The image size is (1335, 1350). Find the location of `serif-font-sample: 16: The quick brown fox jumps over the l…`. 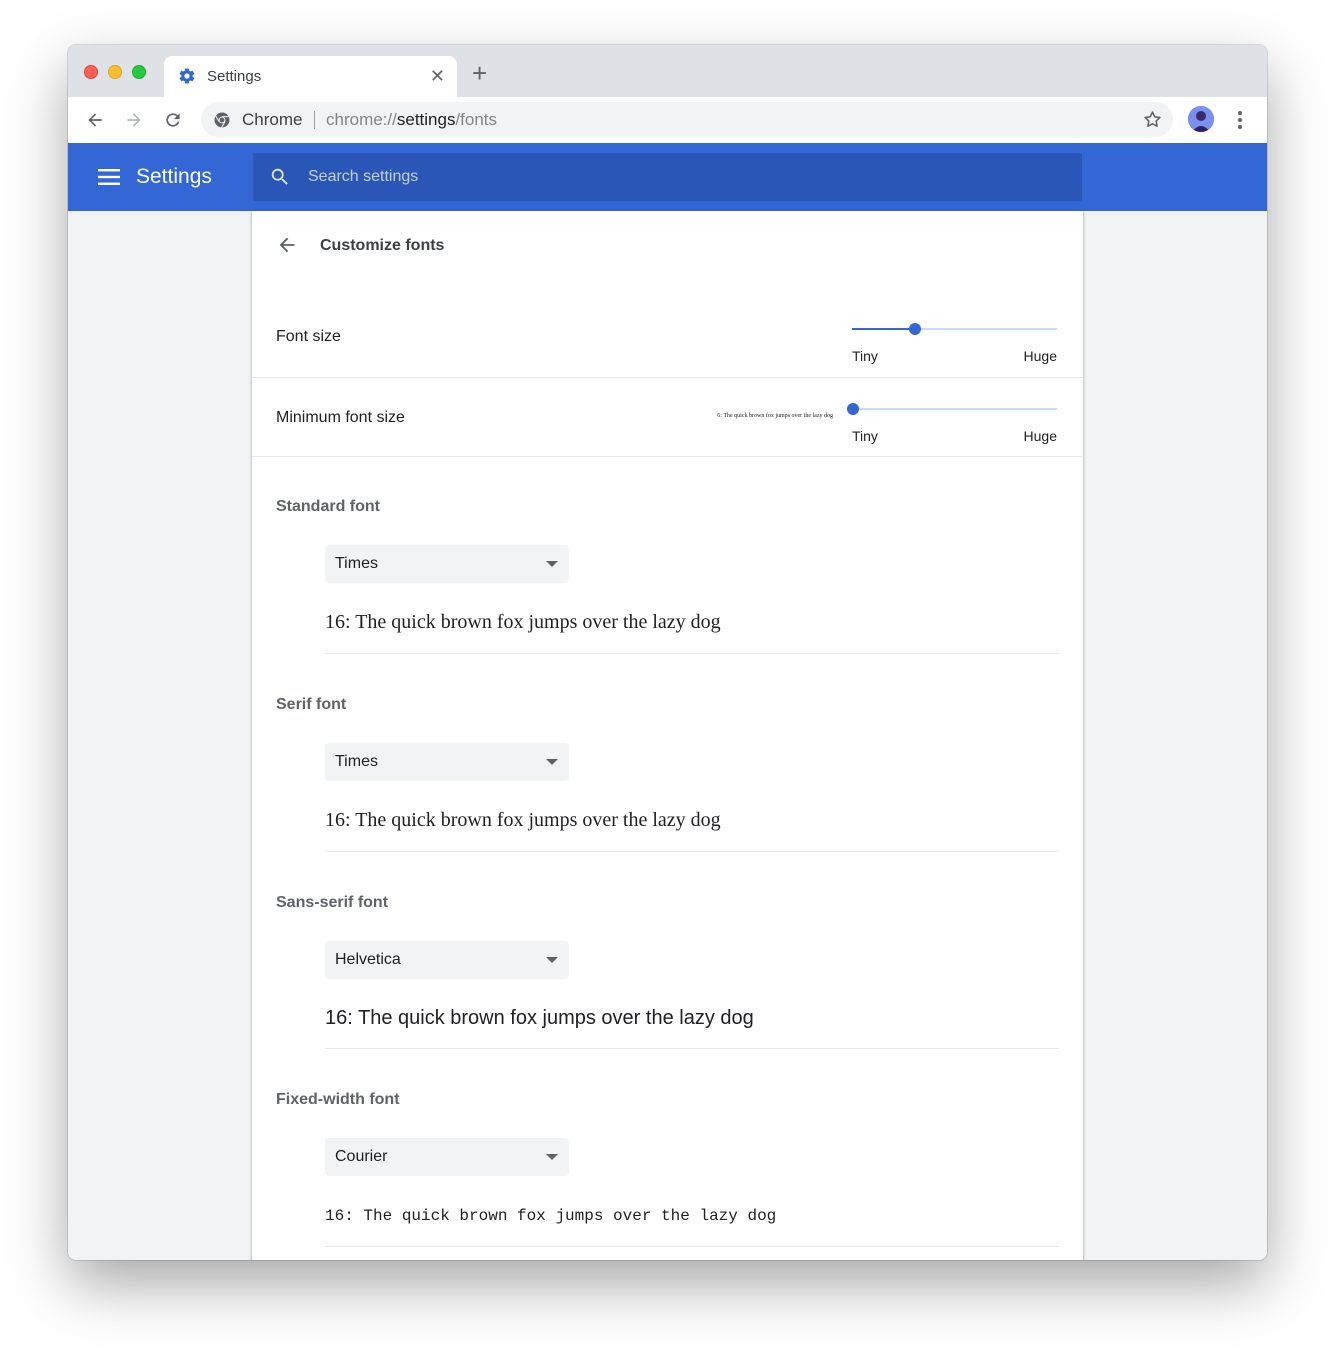

serif-font-sample: 16: The quick brown fox jumps over the l… is located at coordinates (523, 820).